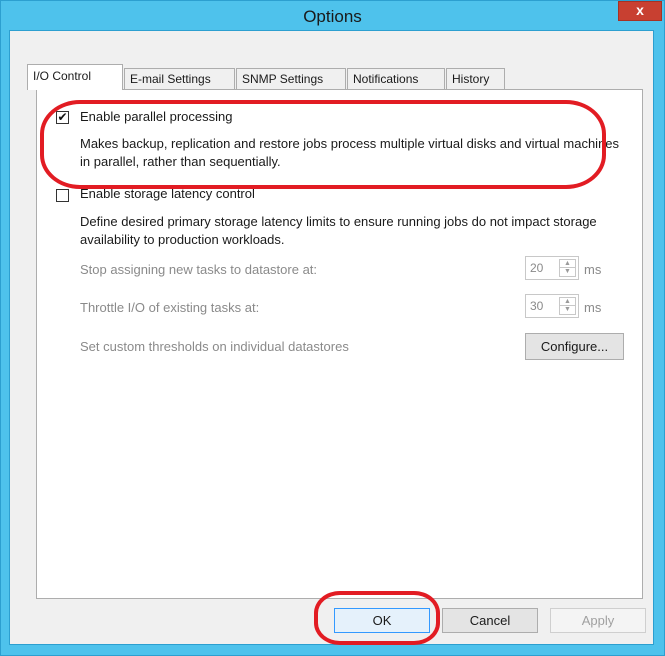 The image size is (665, 656). What do you see at coordinates (593, 307) in the screenshot?
I see `throttle-io-unit: ms` at bounding box center [593, 307].